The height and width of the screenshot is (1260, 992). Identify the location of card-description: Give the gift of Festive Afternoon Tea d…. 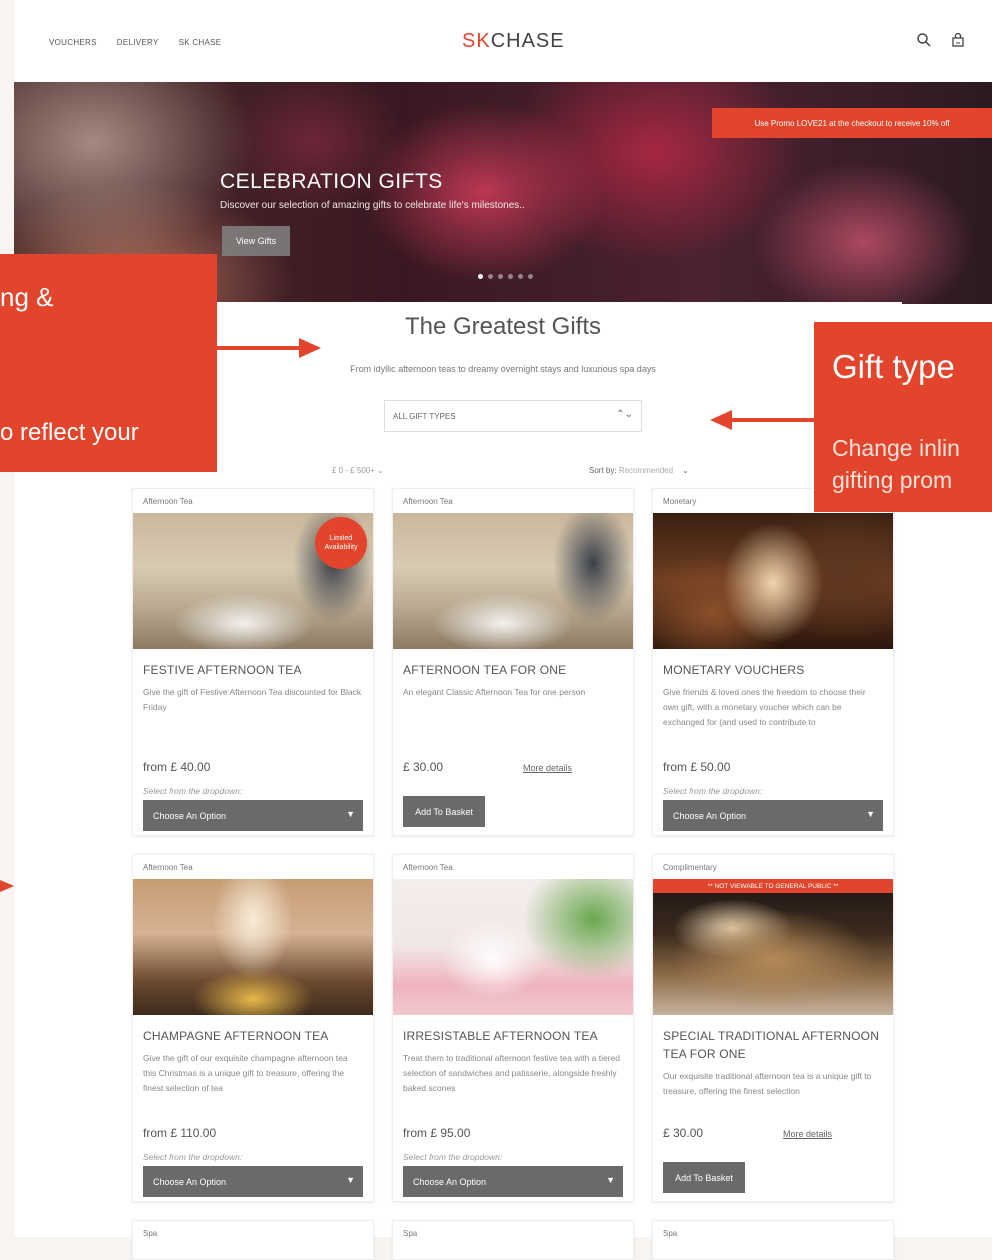
(252, 699).